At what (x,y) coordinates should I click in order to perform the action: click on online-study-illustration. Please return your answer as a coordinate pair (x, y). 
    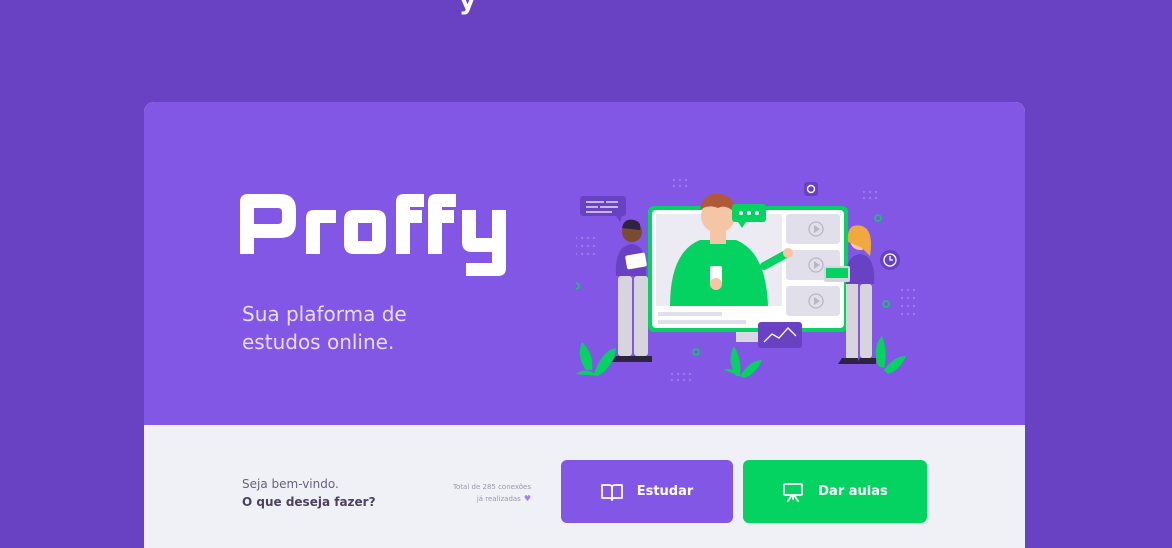
    Looking at the image, I should click on (746, 280).